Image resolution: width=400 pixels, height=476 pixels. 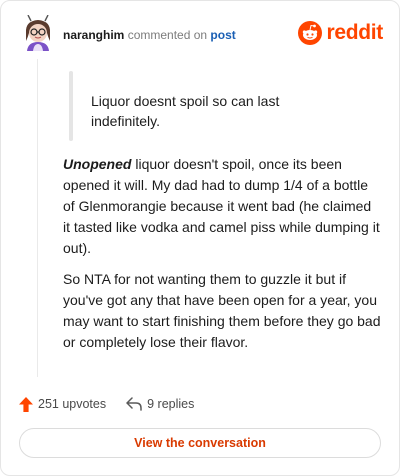 I want to click on upvote-count: 251 upvotes, so click(x=72, y=404).